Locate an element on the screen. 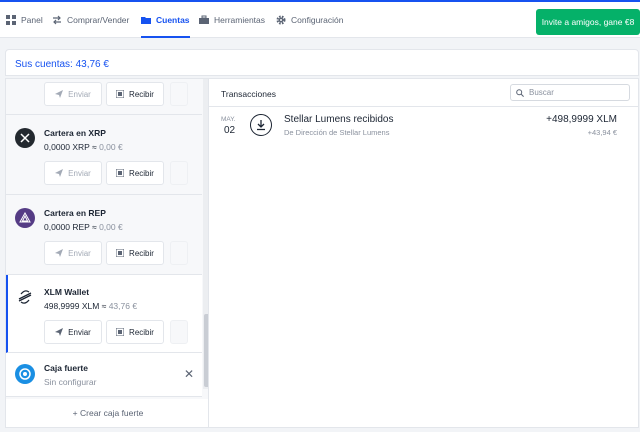 The height and width of the screenshot is (432, 640). create-vault-button: + Crear caja fuerte is located at coordinates (107, 413).